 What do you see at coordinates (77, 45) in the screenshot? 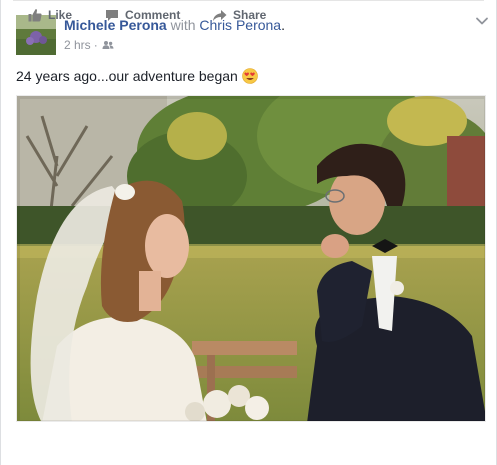
I see `timestamp: 2 hrs` at bounding box center [77, 45].